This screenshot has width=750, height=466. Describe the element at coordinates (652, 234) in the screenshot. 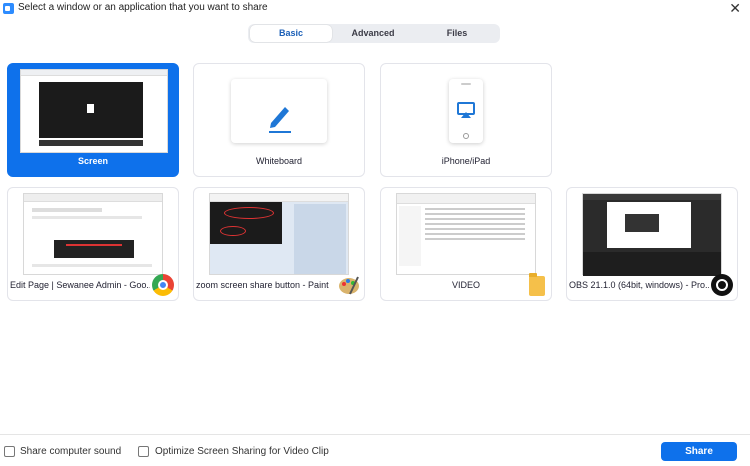

I see `obs-window-thumbnail` at that location.